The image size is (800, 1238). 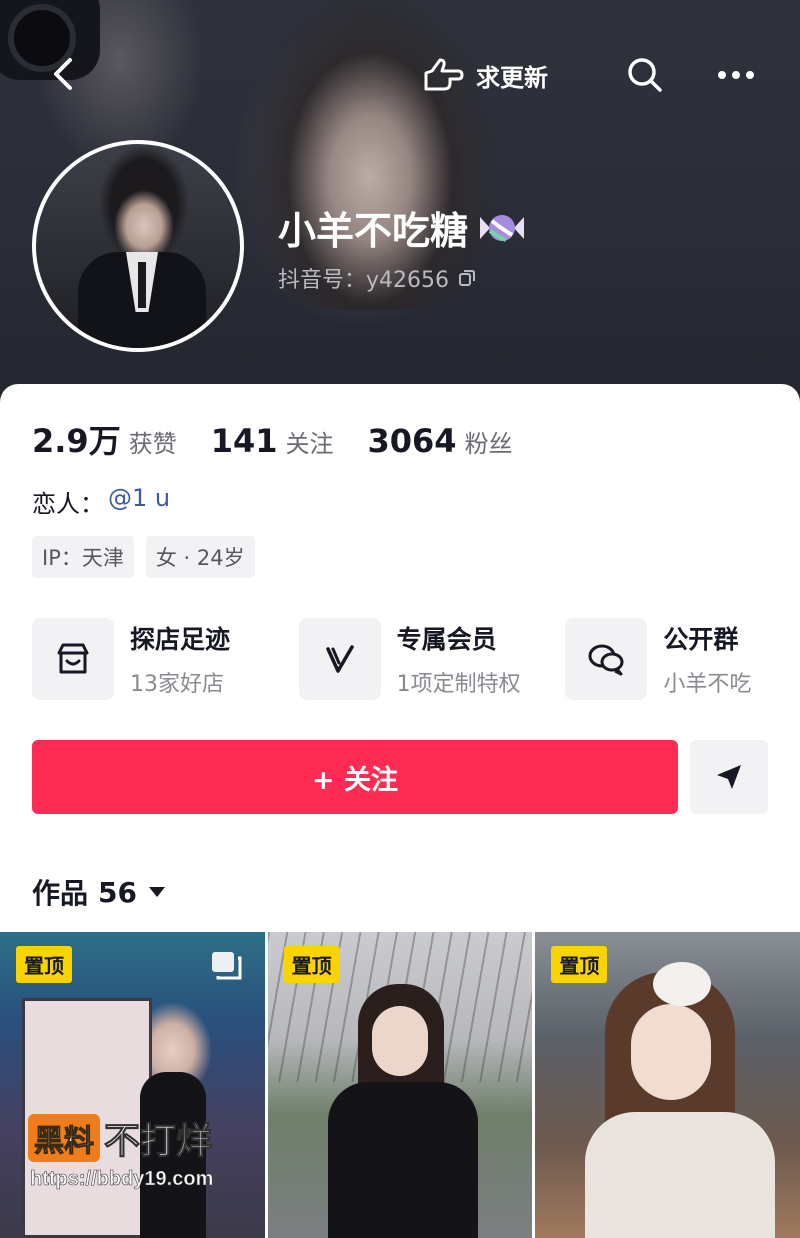 I want to click on services-row: 探店足迹 13家好店 专属会员 1项定制特权 公开群 小羊不吃, so click(x=416, y=659).